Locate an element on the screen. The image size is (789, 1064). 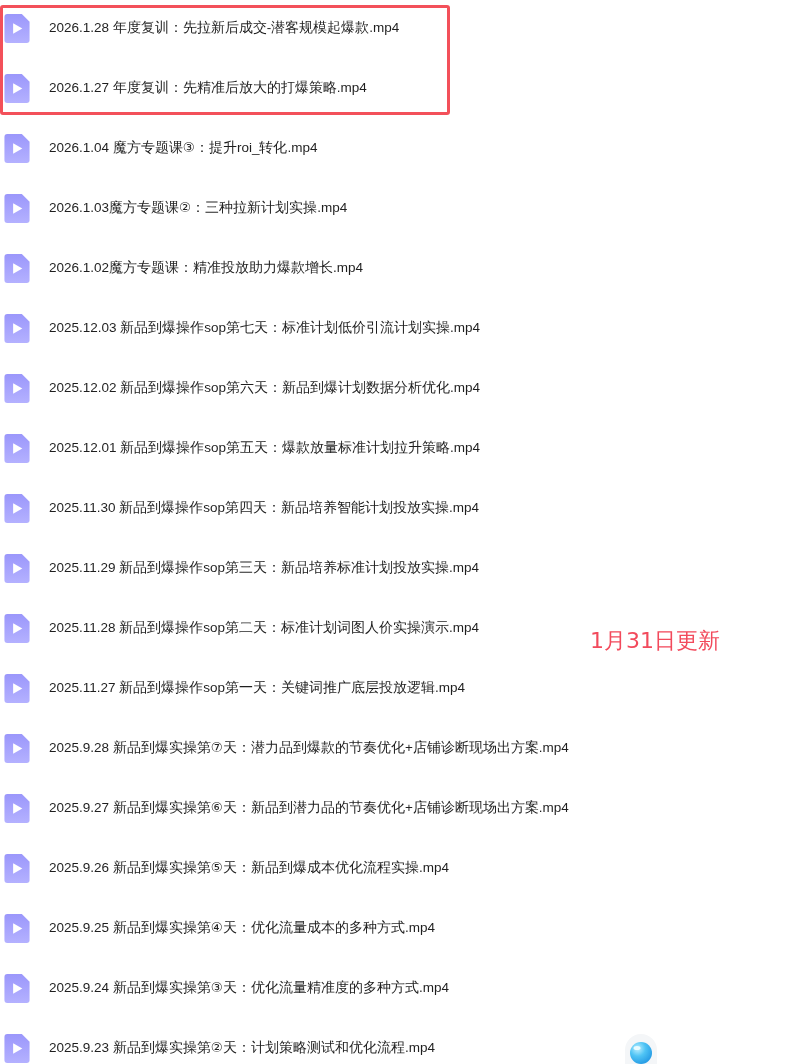
file-name: 2025.9.25 新品到爆实操第④天：优化流量成本的多种方式.mp4 is located at coordinates (242, 928).